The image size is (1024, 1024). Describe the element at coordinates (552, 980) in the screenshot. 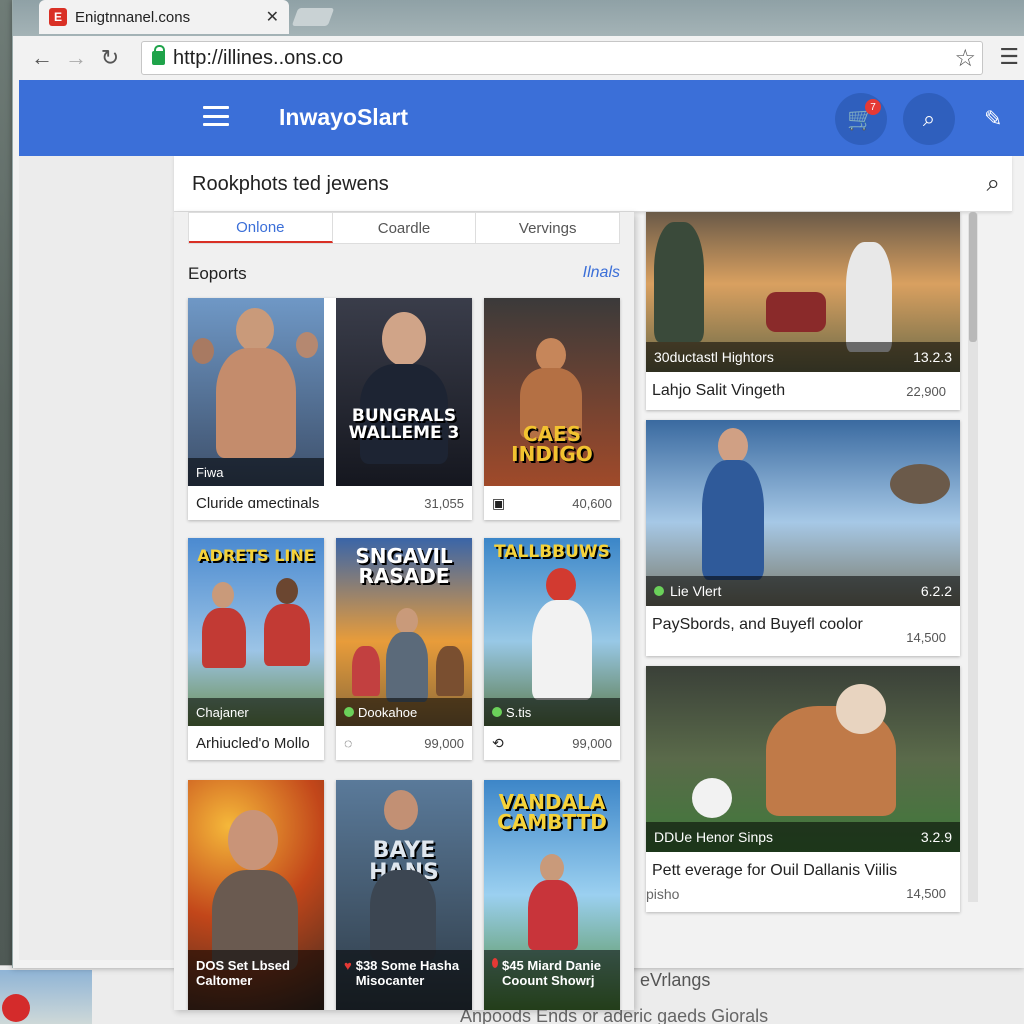

I see `card-overlay: $45 Miard Danie Coount Showrj` at that location.